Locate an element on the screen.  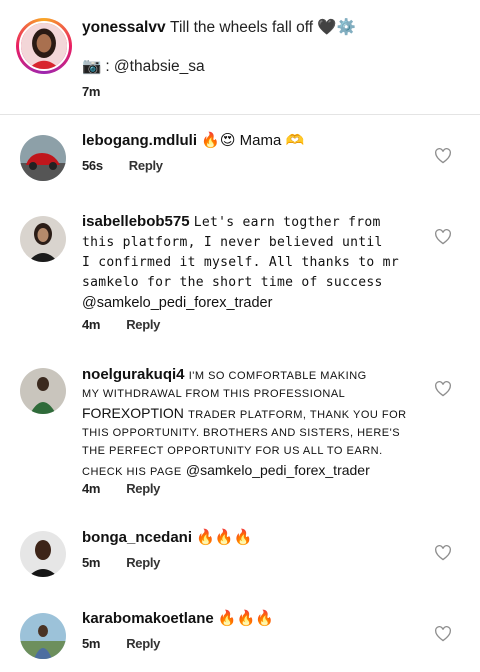
post-author-avatar is located at coordinates (44, 46).